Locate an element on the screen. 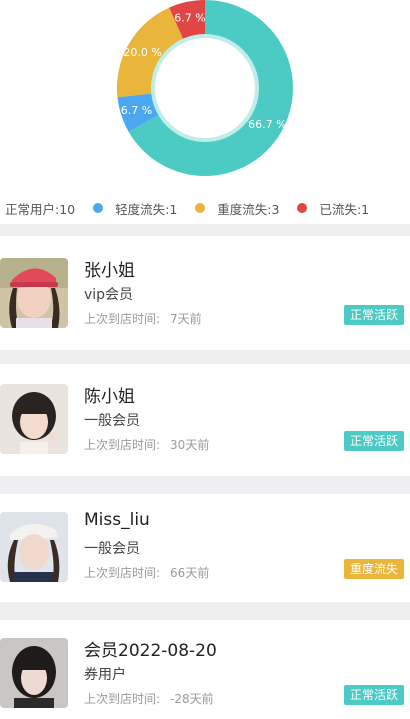  last-visit-value: 66天前 is located at coordinates (190, 573).